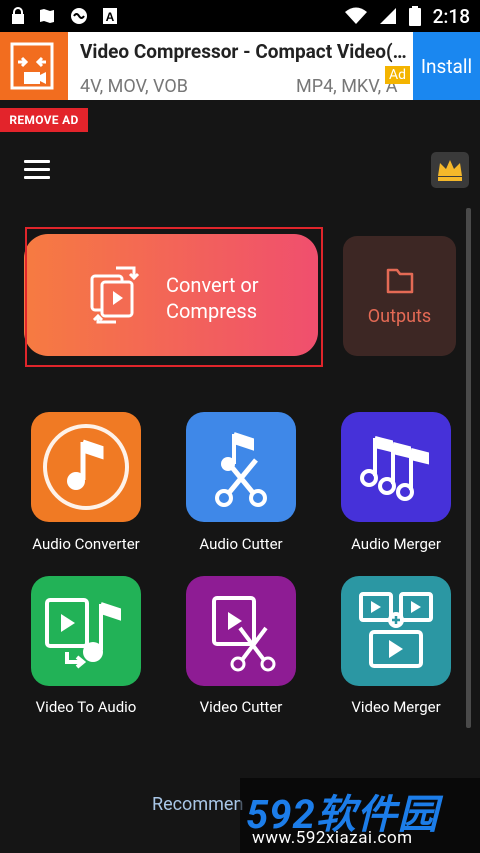 Image resolution: width=480 pixels, height=853 pixels. What do you see at coordinates (86, 544) in the screenshot?
I see `tool-label: Audio Converter` at bounding box center [86, 544].